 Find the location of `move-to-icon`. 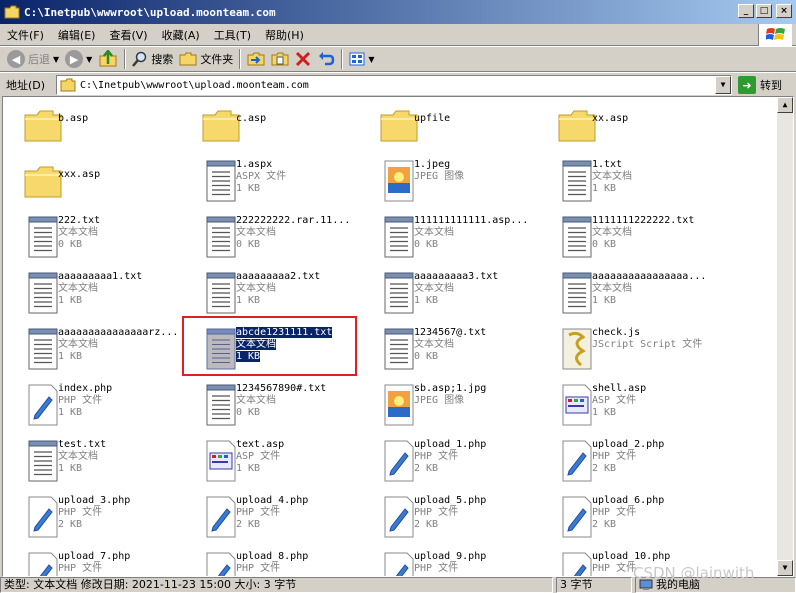

move-to-icon is located at coordinates (256, 59).